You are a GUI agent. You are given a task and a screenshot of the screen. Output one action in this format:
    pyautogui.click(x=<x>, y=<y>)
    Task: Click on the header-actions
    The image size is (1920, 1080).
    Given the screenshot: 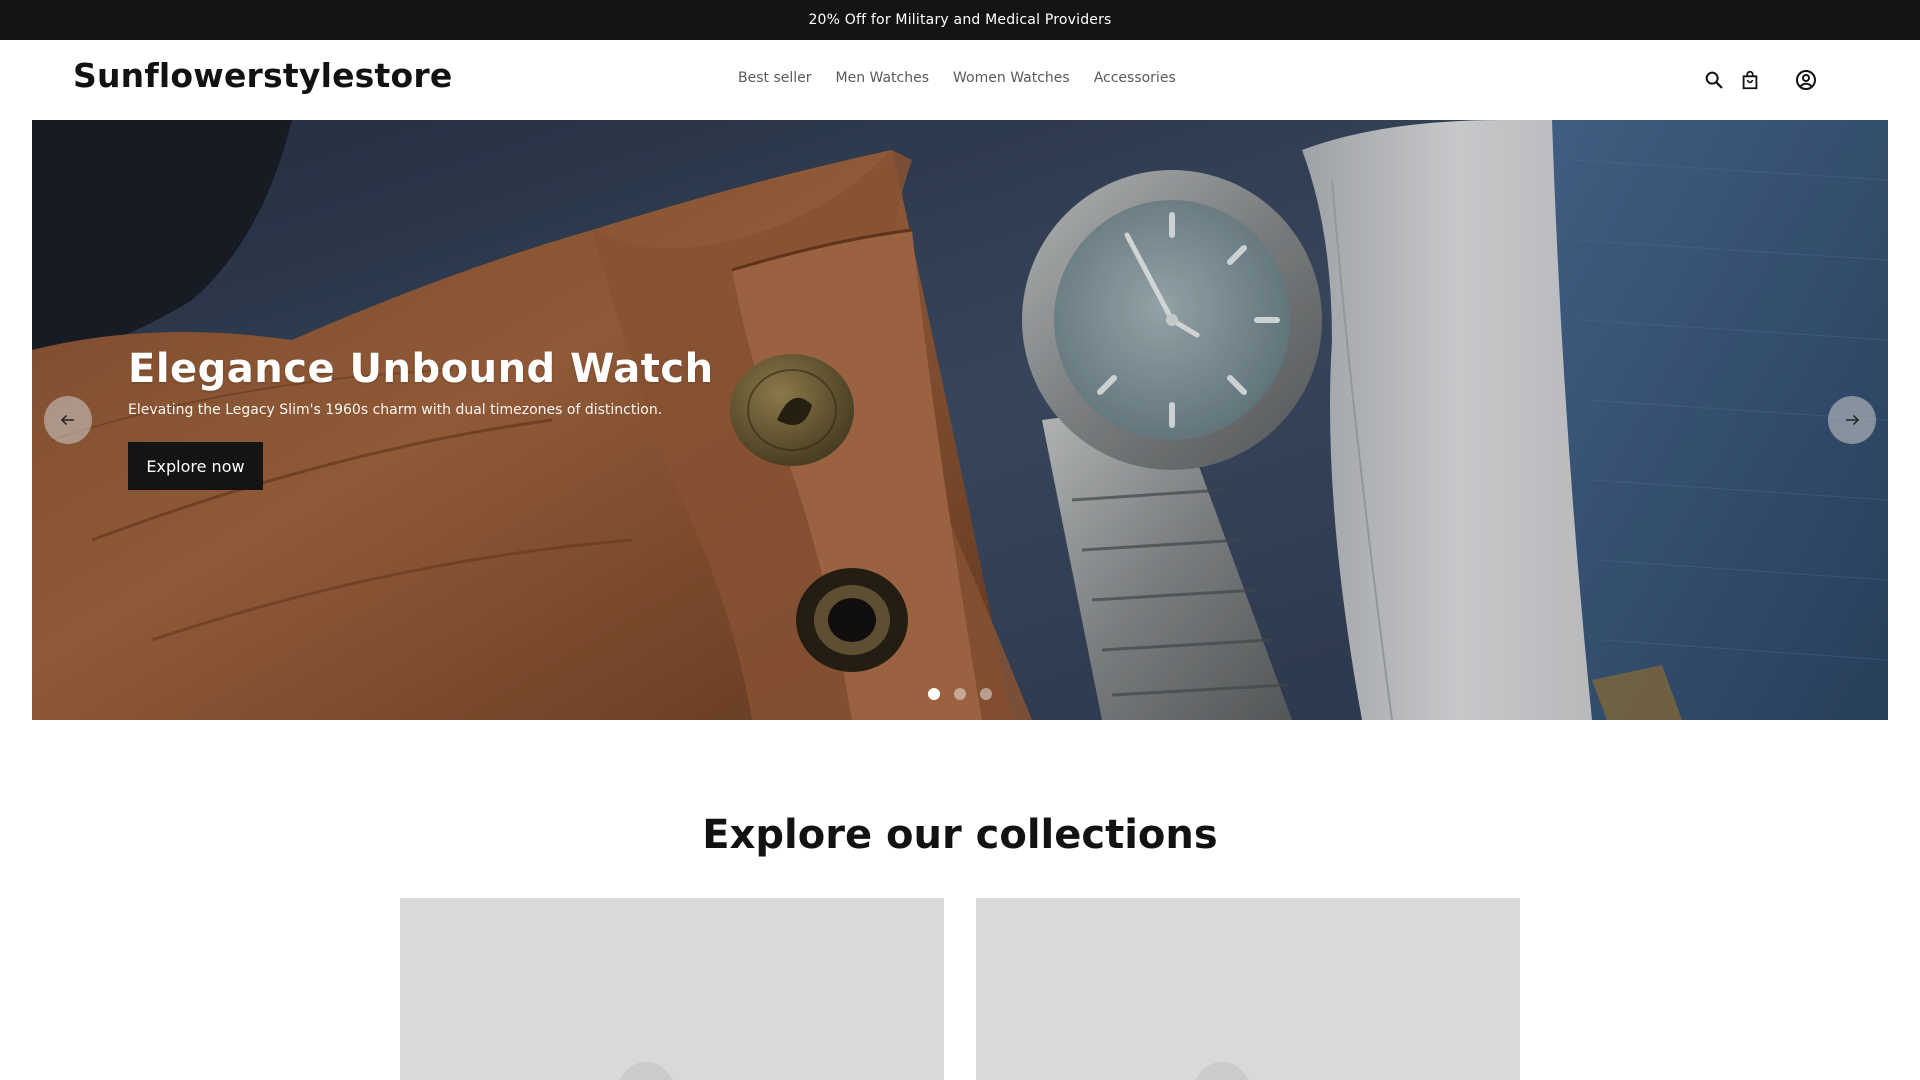 What is the action you would take?
    pyautogui.click(x=1760, y=80)
    